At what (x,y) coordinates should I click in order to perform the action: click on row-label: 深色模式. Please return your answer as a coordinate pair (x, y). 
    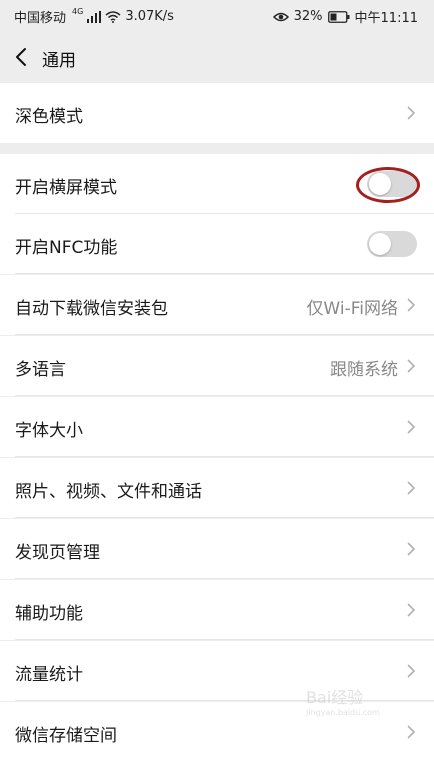
    Looking at the image, I should click on (49, 117).